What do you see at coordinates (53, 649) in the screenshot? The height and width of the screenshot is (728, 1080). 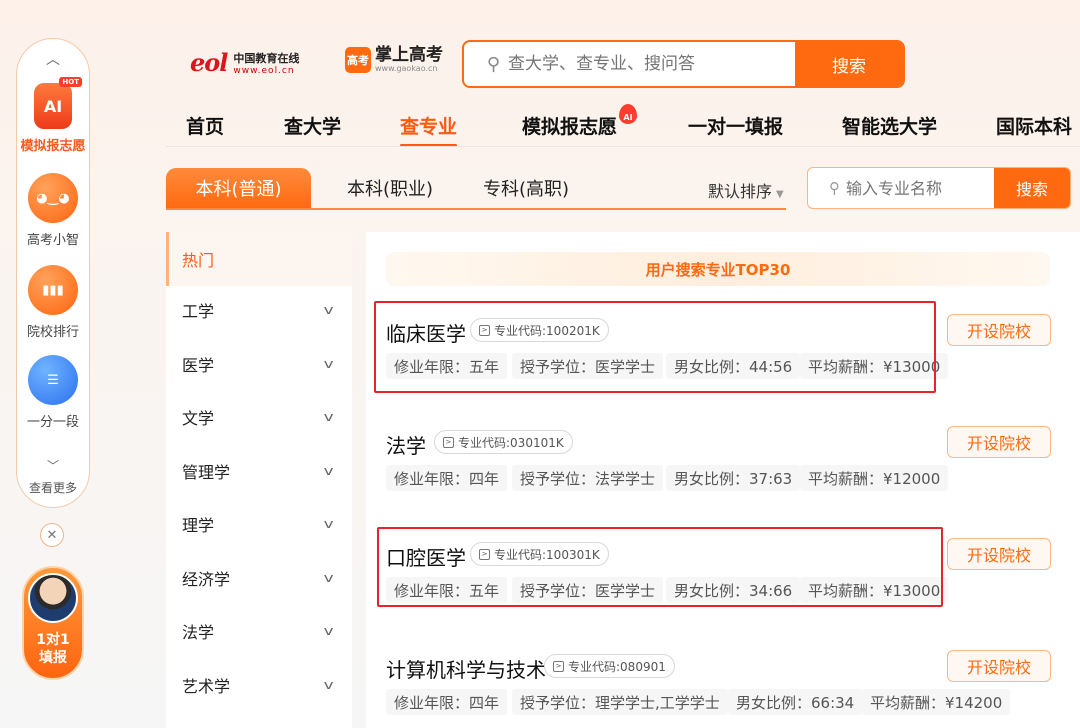 I see `consult-label: 1对1填报` at bounding box center [53, 649].